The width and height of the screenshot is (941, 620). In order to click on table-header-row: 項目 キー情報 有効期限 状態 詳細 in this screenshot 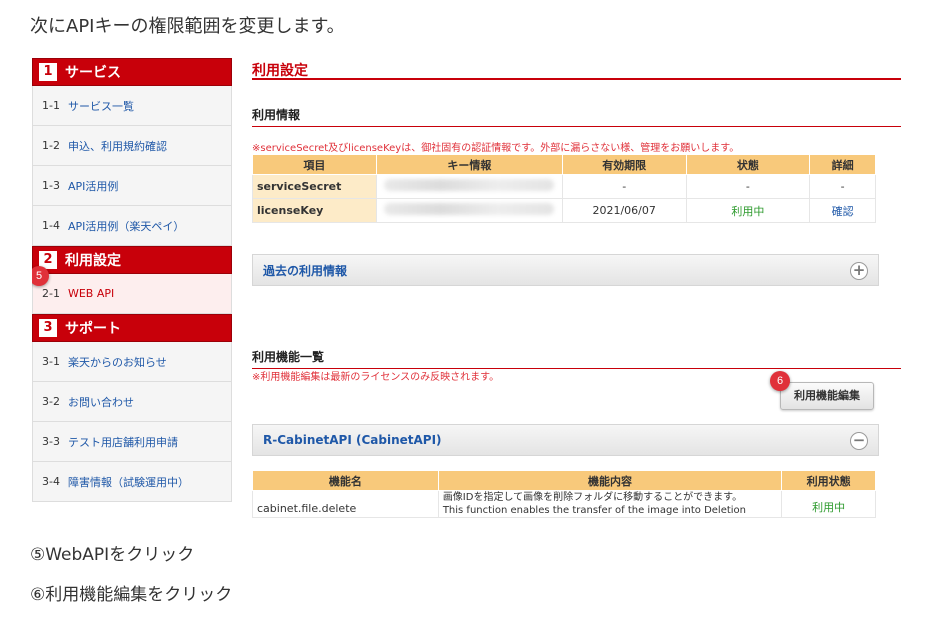, I will do `click(564, 164)`.